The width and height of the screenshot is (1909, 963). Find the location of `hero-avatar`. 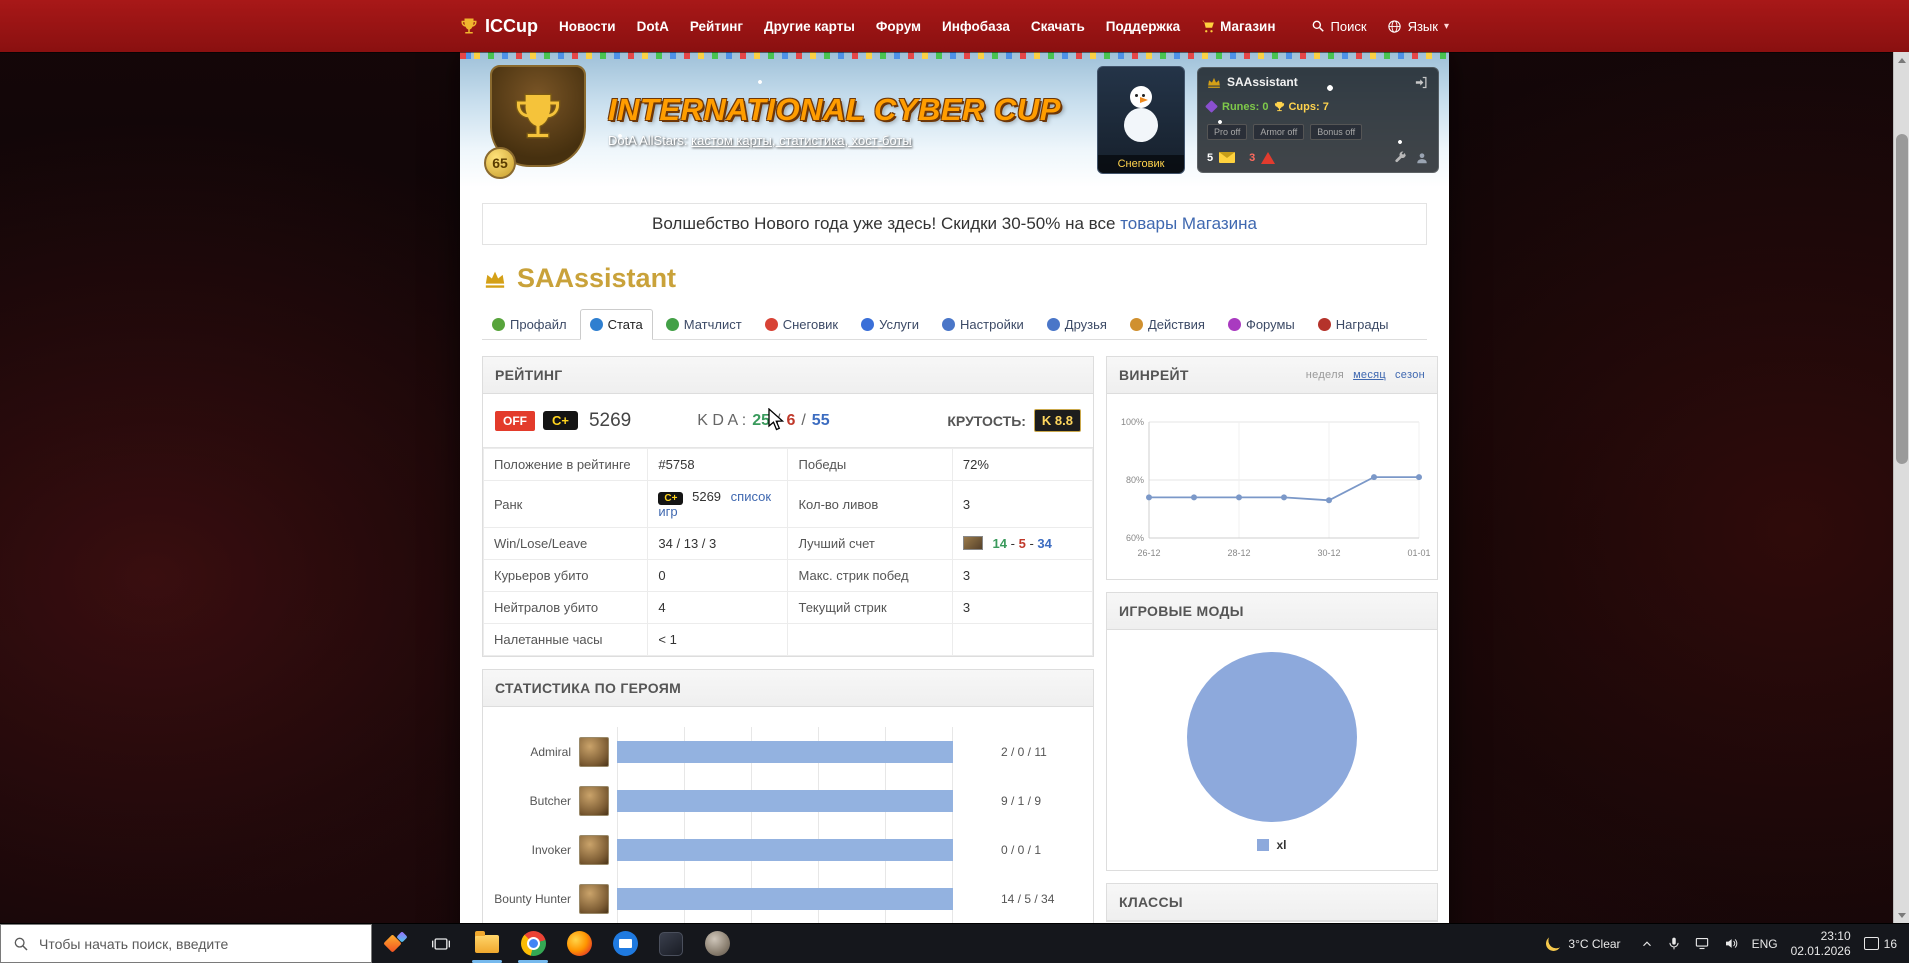

hero-avatar is located at coordinates (594, 849).